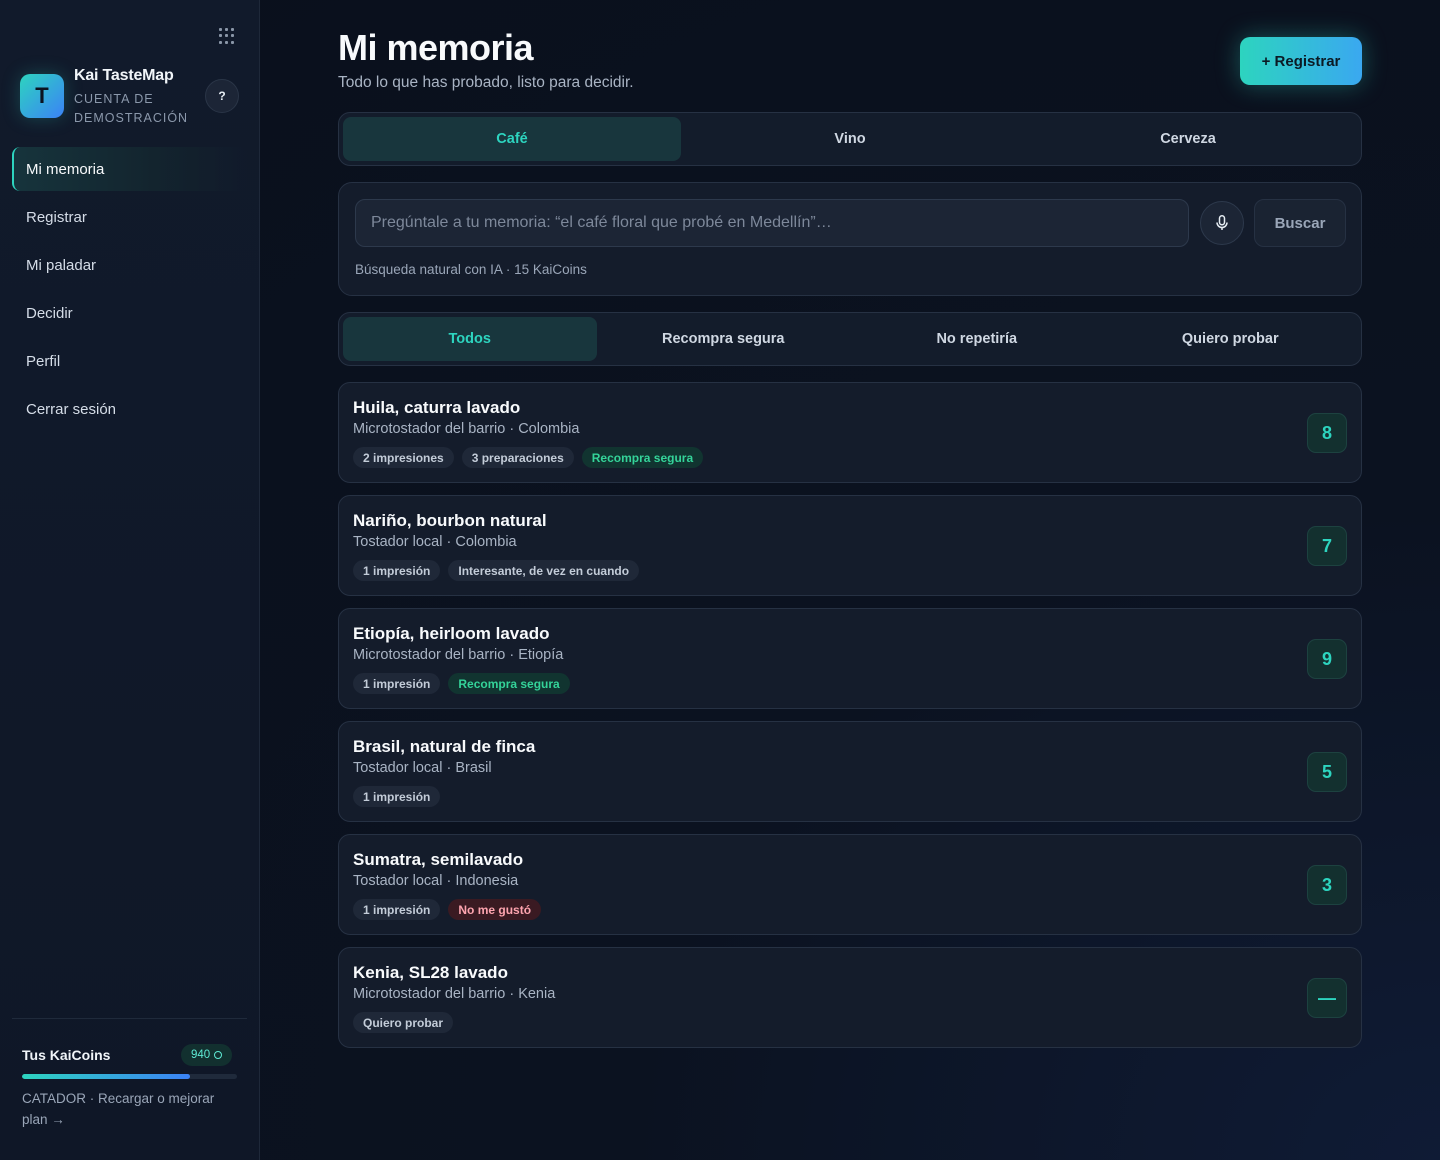  What do you see at coordinates (131, 108) in the screenshot?
I see `account-type-label: CUENTA DE DEMOSTRACIÓN` at bounding box center [131, 108].